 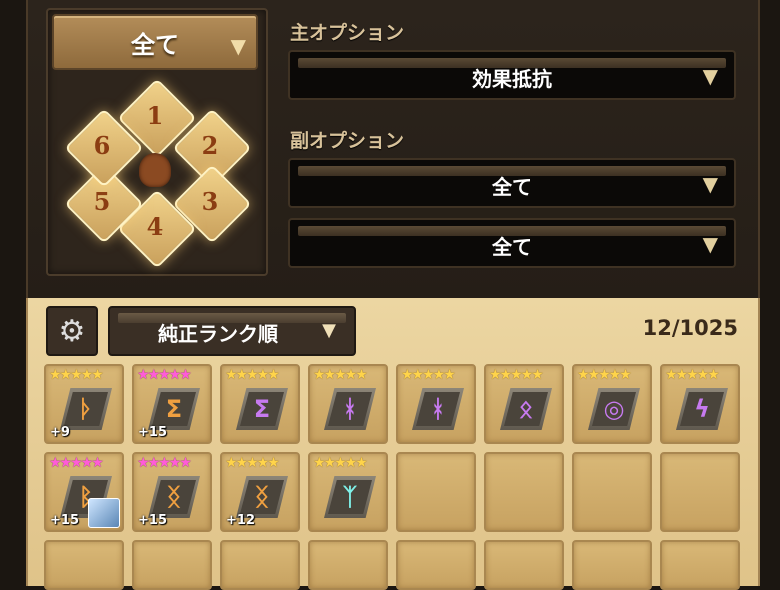 I want to click on slot-1-label: 1, so click(x=155, y=115).